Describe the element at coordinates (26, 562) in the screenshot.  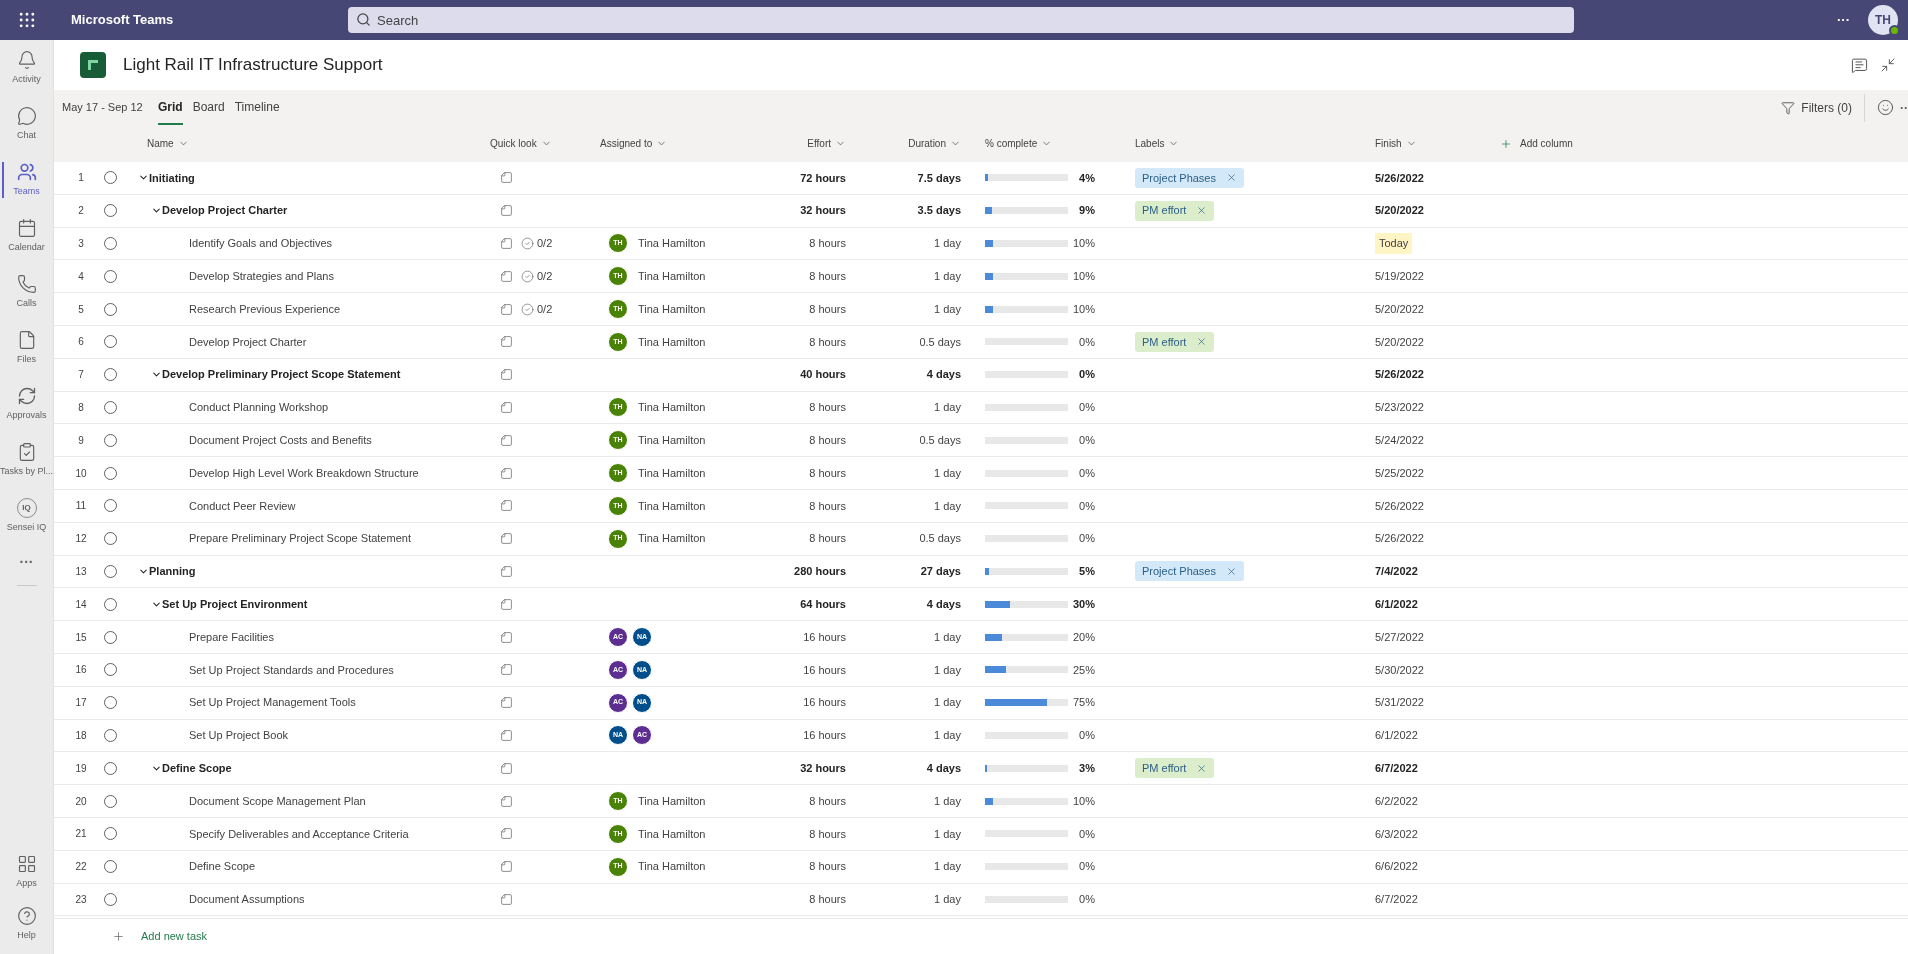
I see `more-apps-button: ···` at that location.